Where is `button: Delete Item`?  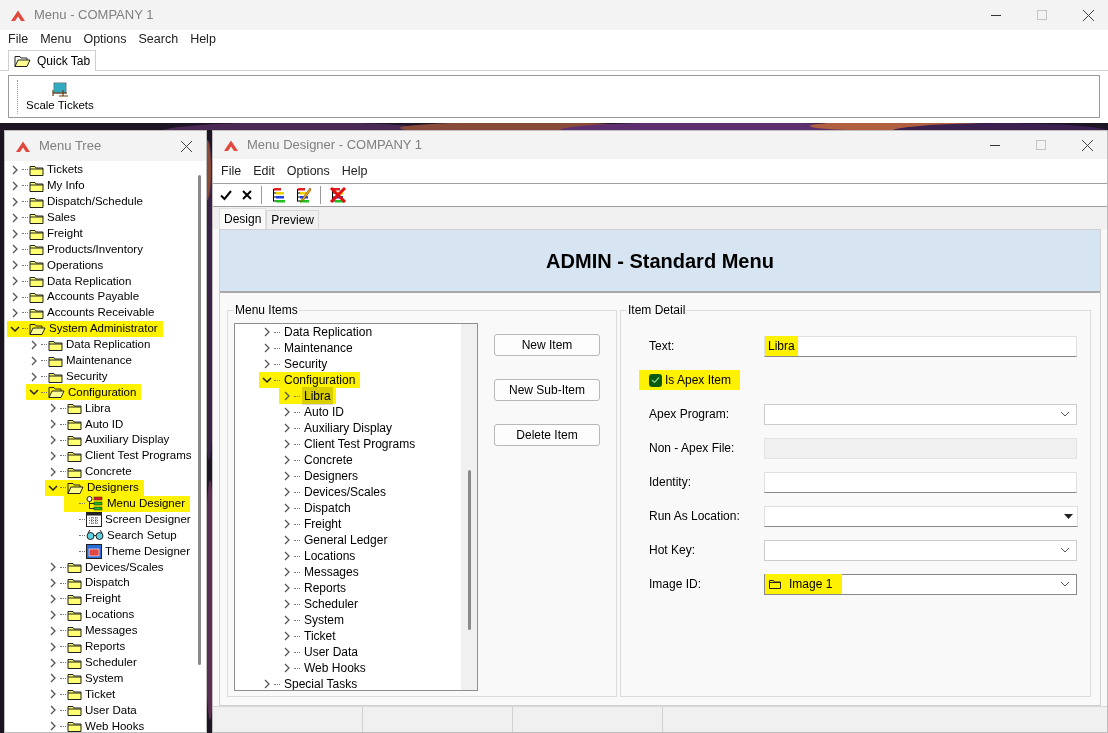
button: Delete Item is located at coordinates (547, 435).